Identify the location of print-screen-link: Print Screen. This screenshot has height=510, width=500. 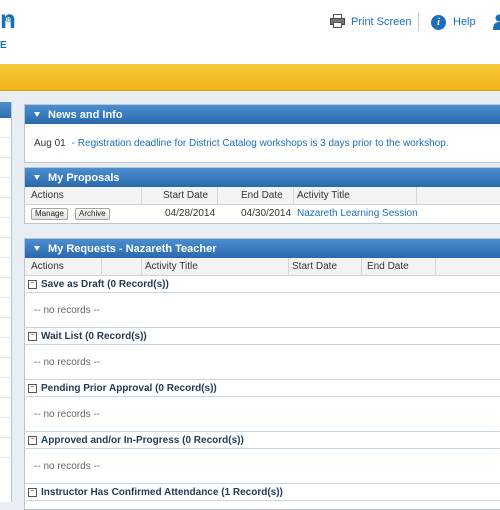
(371, 22).